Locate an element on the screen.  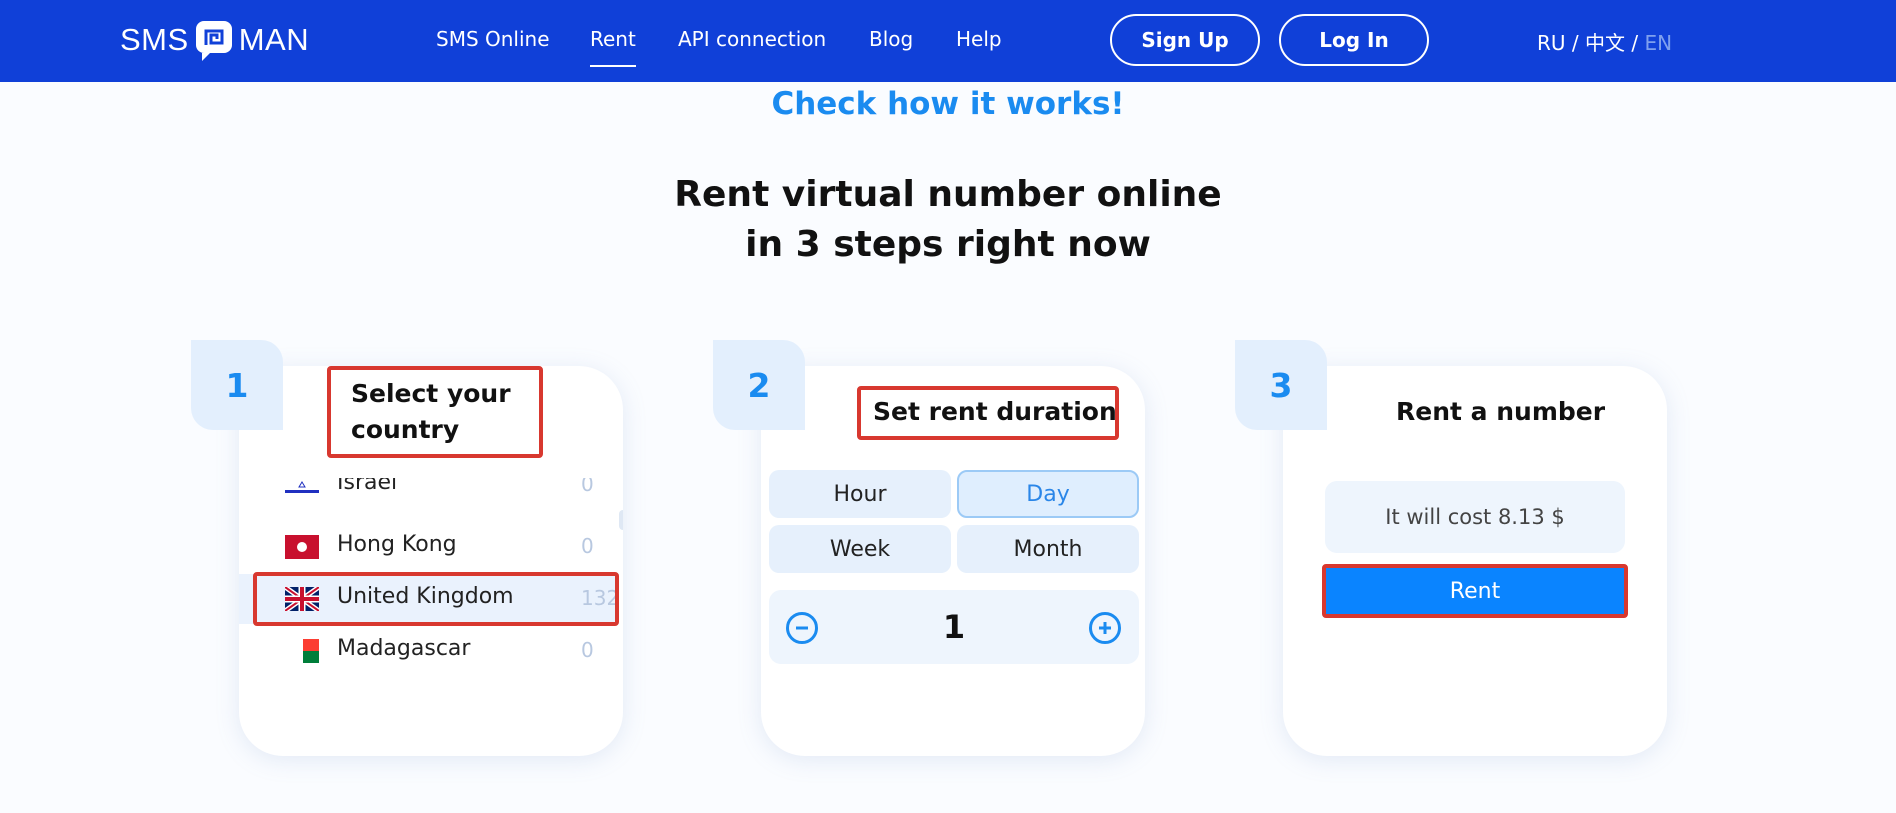
country-name: Hong Kong is located at coordinates (397, 544).